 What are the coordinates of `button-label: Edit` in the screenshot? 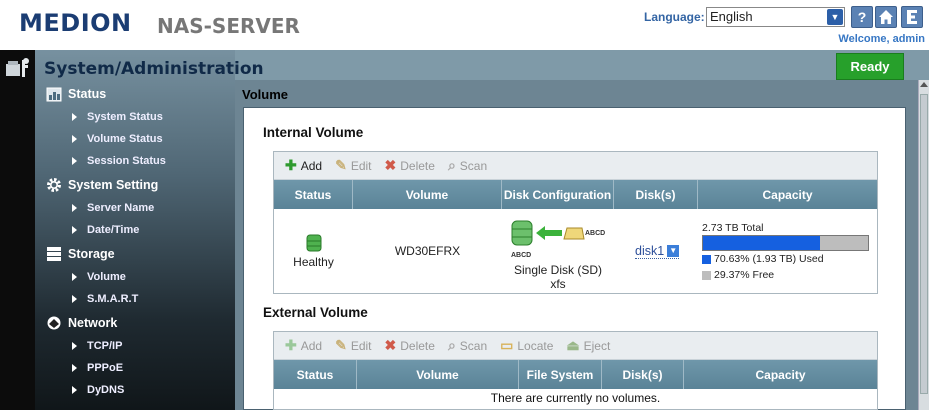 It's located at (361, 345).